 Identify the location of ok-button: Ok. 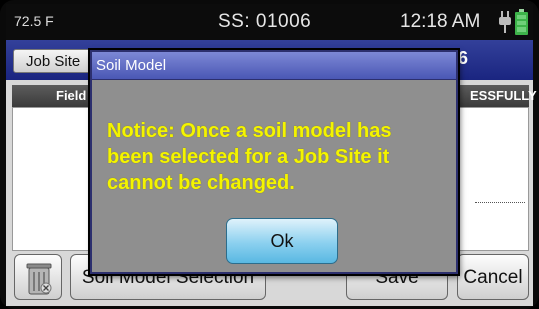
(282, 241).